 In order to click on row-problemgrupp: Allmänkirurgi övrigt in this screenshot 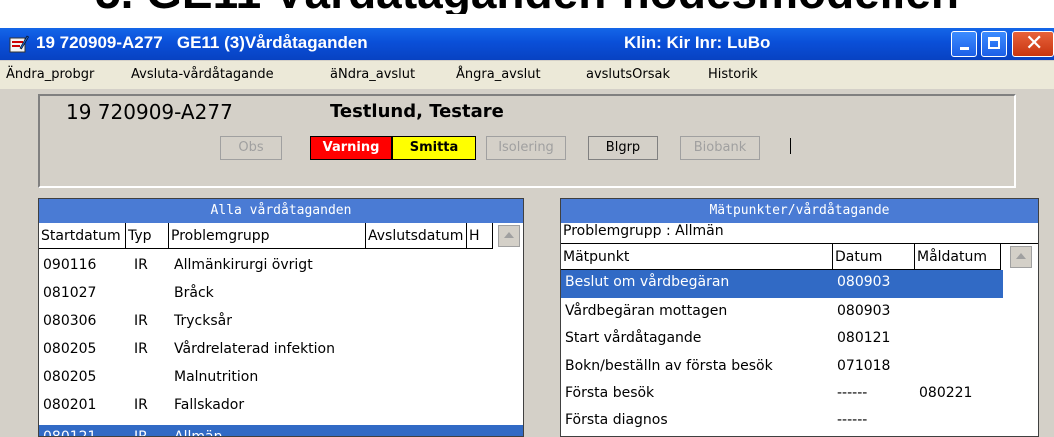, I will do `click(243, 265)`.